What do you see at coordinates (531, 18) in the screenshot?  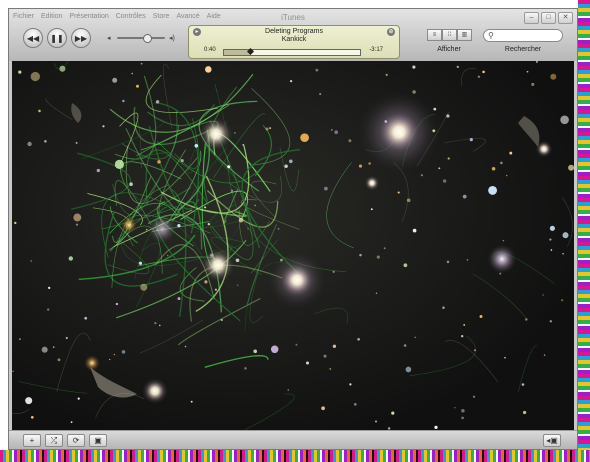 I see `minimize-icon: –` at bounding box center [531, 18].